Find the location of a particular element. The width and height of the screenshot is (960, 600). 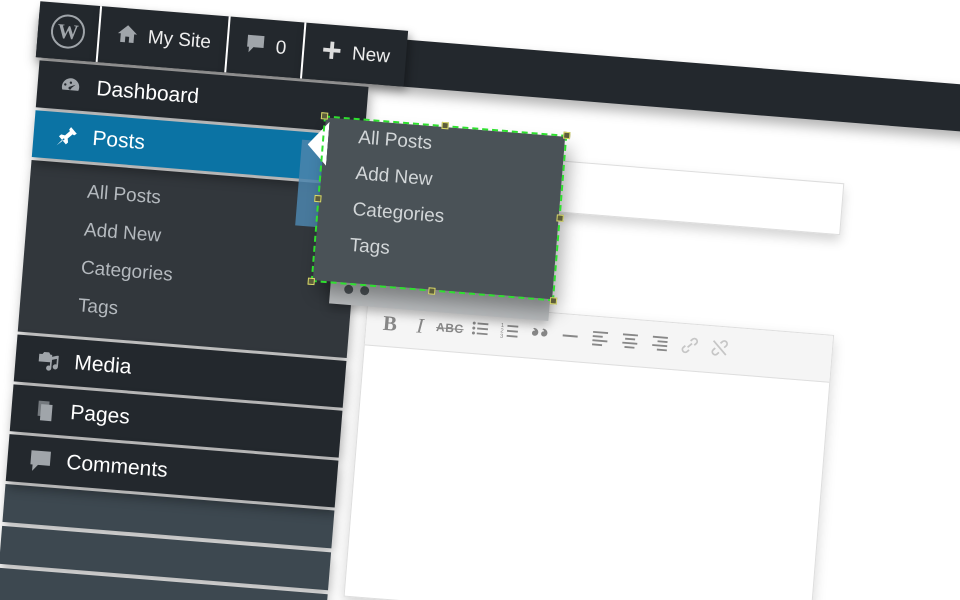

align-center-button is located at coordinates (629, 342).